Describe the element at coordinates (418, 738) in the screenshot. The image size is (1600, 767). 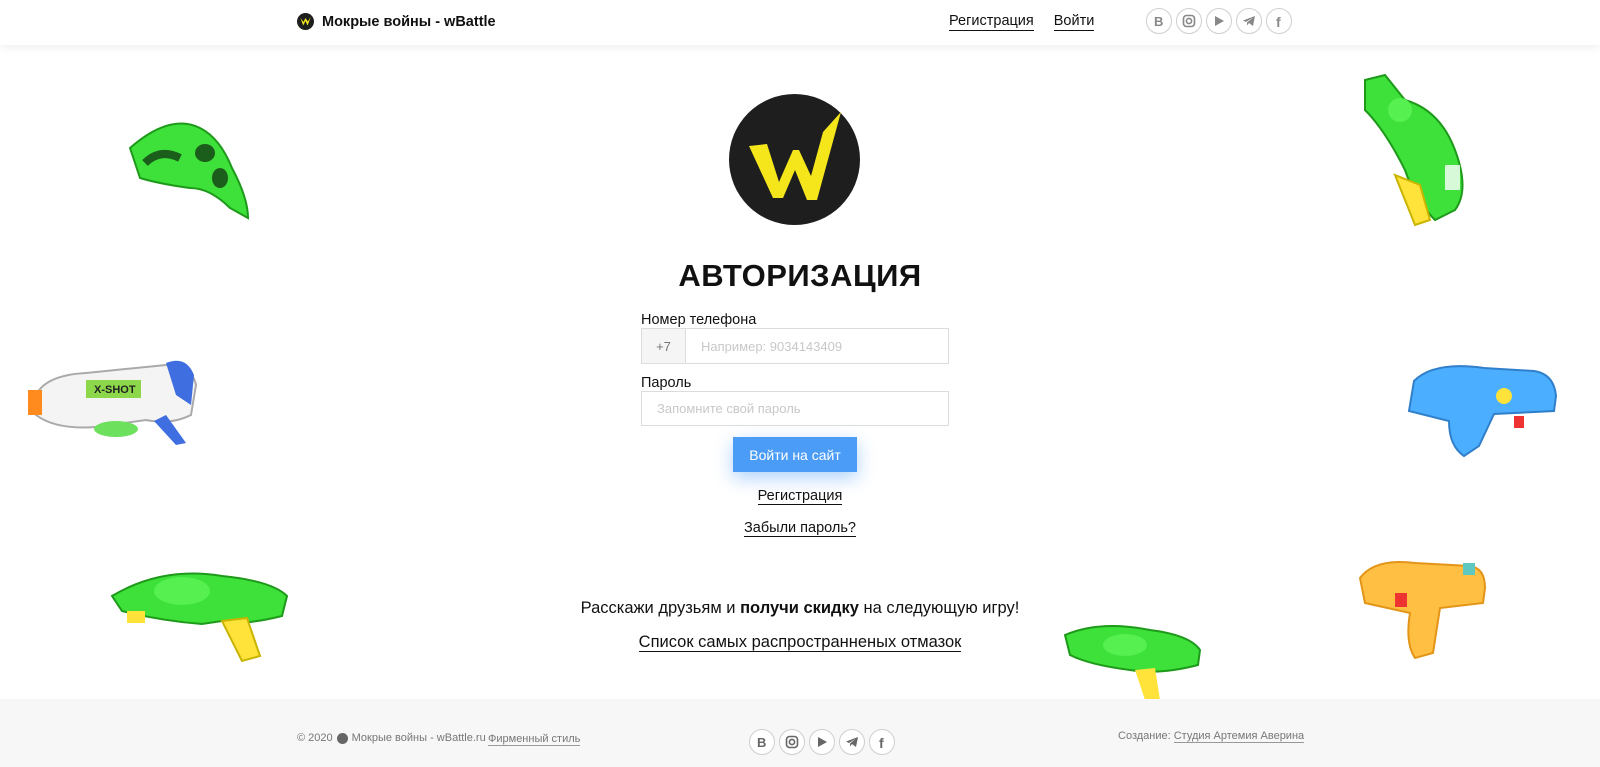
I see `copyright-text: Мокрые войны - wBattle.ru` at that location.